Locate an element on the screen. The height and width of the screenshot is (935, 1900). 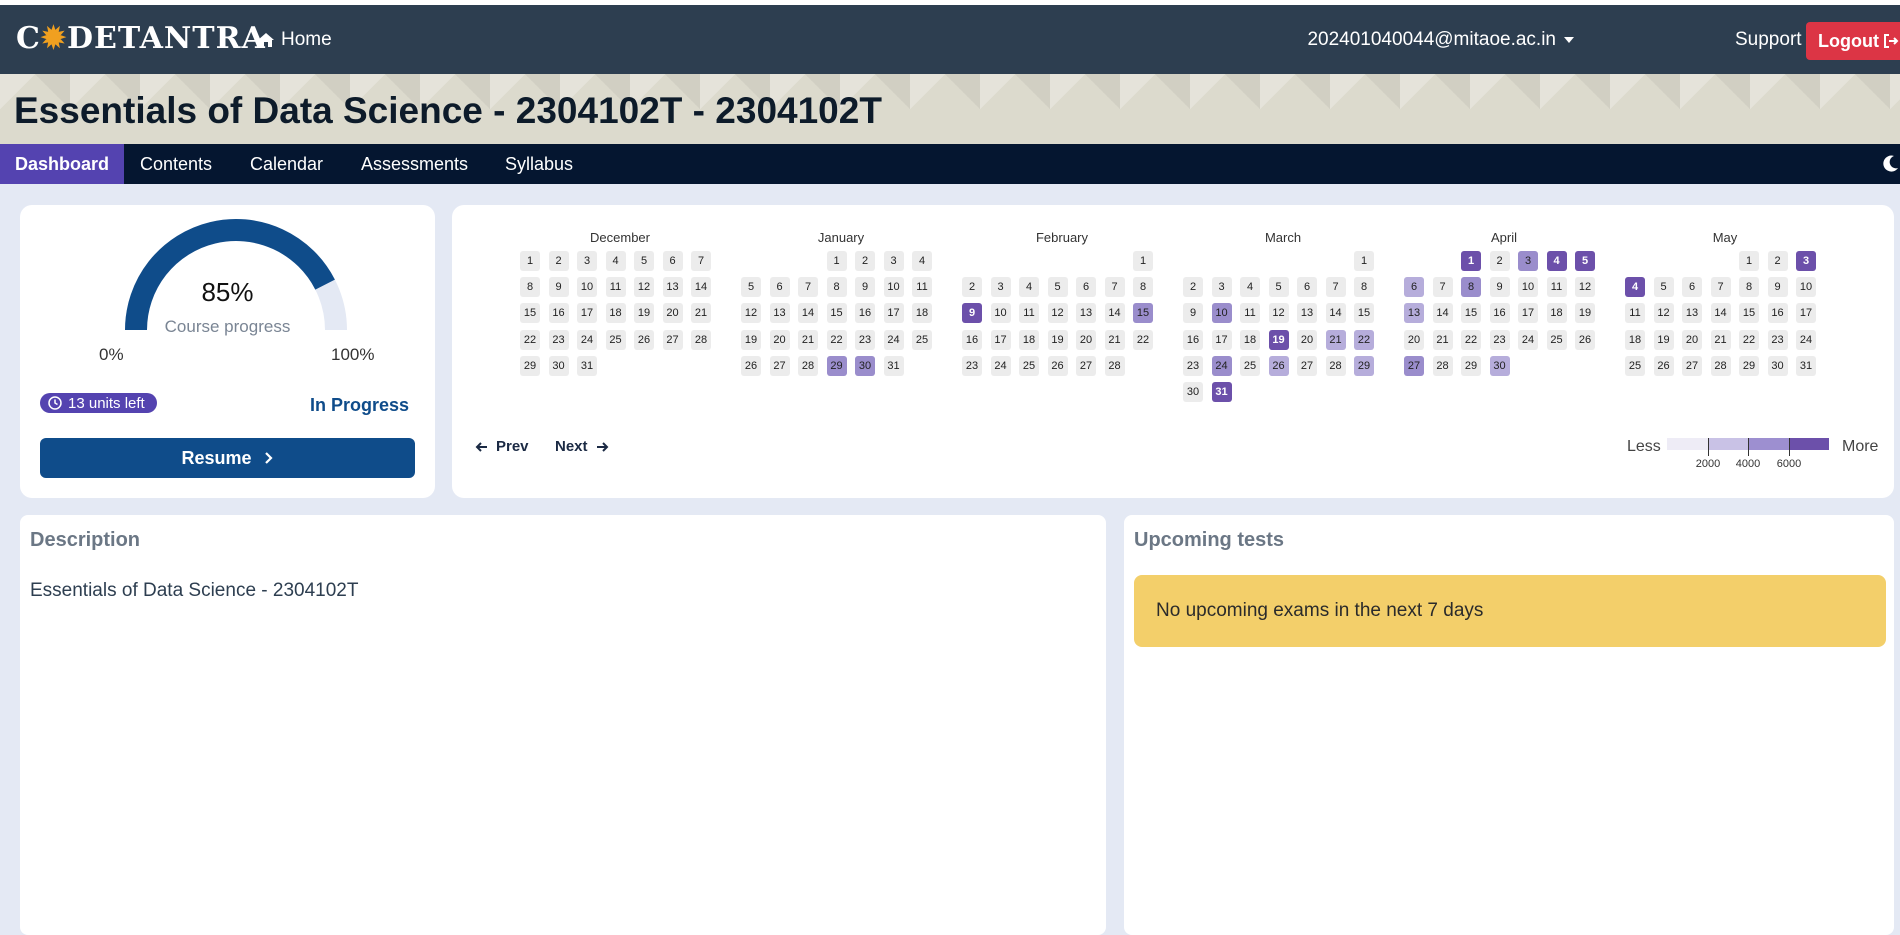
logout-button: Logout is located at coordinates (1853, 41).